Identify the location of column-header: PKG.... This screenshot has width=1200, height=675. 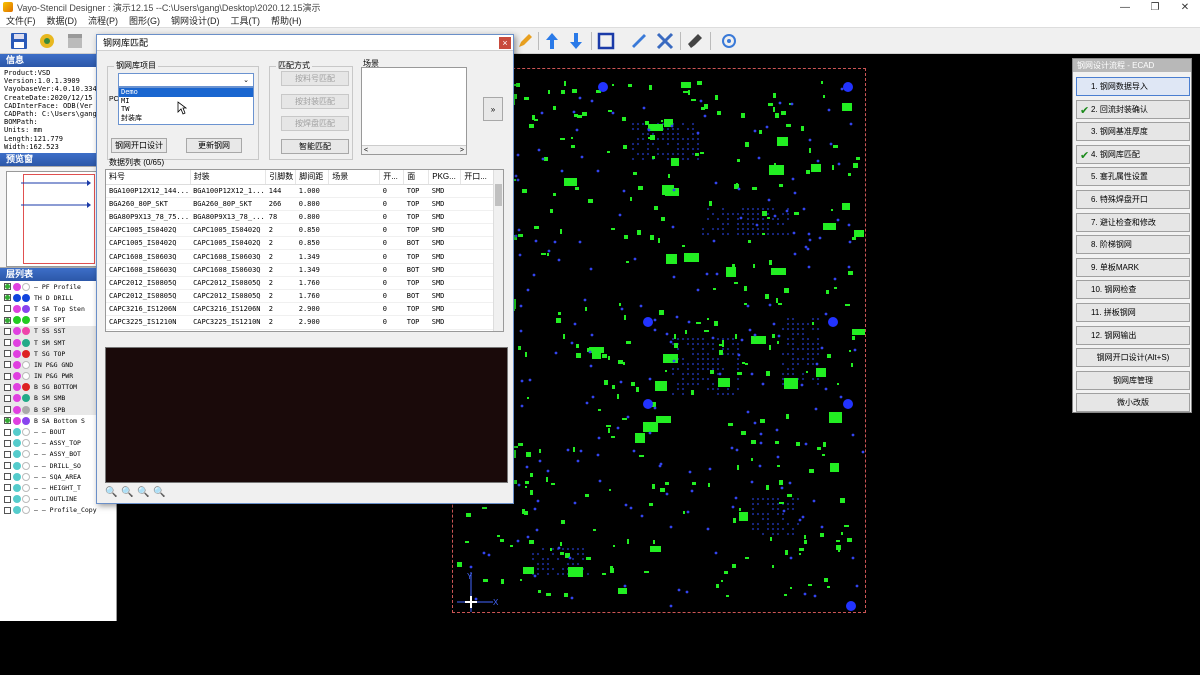
(445, 177).